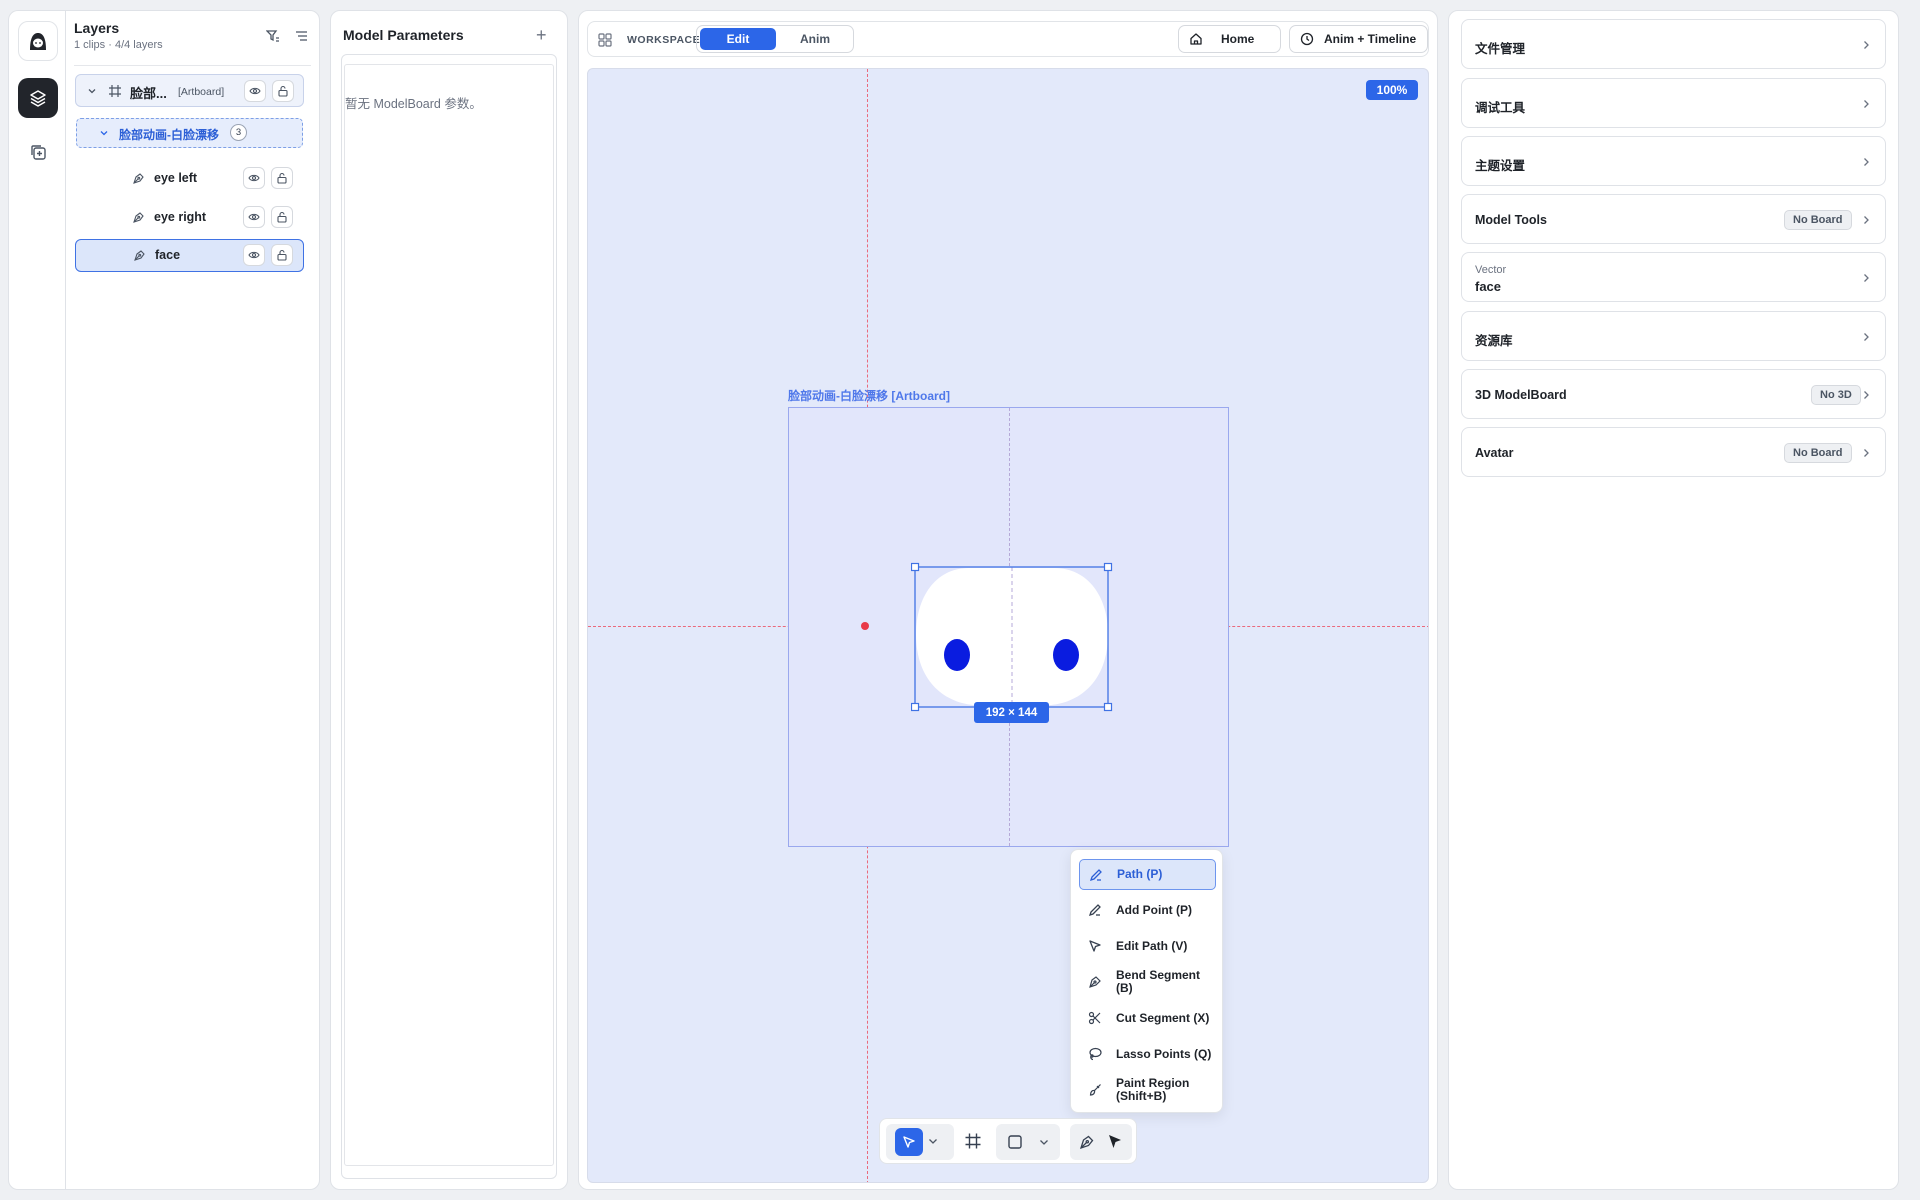 This screenshot has height=1200, width=1920. What do you see at coordinates (815, 39) in the screenshot?
I see `anim-mode-tab: Anim` at bounding box center [815, 39].